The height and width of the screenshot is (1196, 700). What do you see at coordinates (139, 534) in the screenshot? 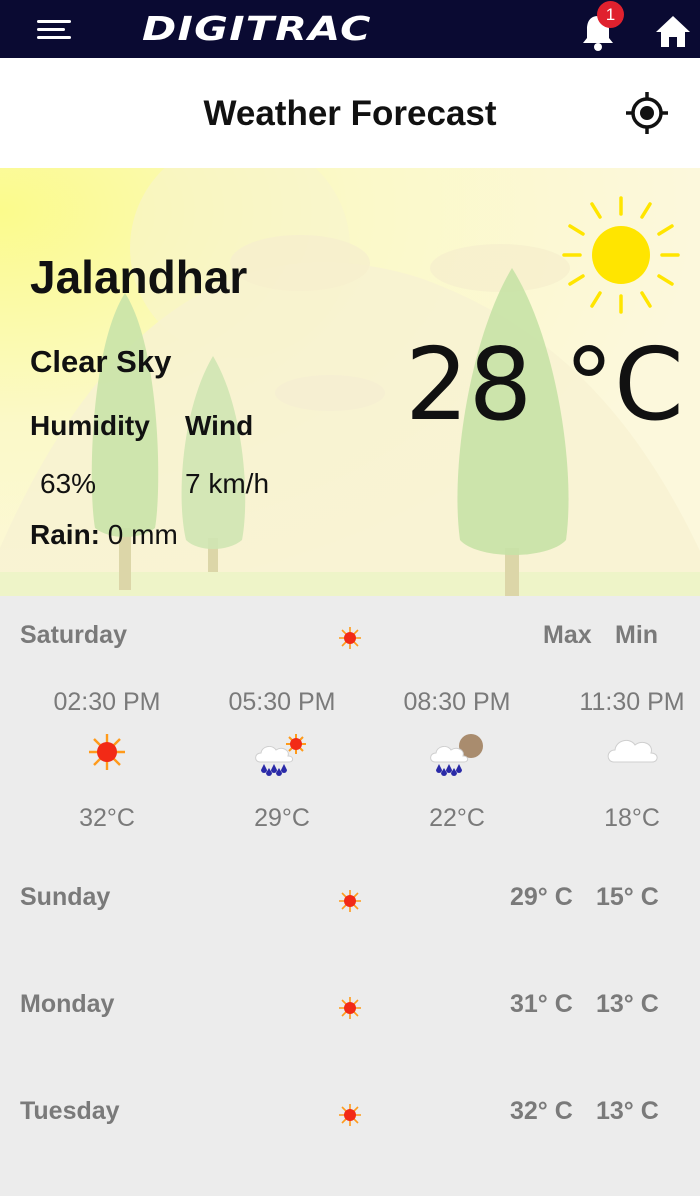
I see `rain-value: 0 mm` at bounding box center [139, 534].